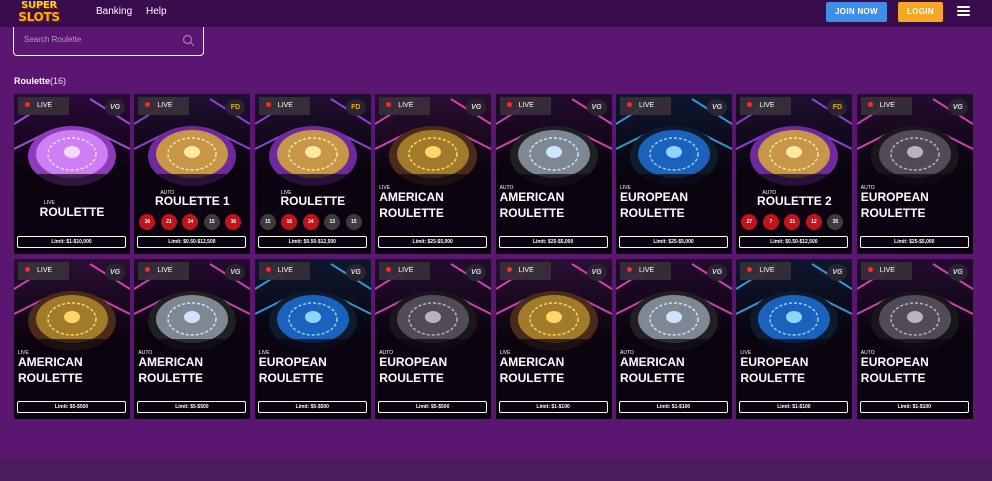  I want to click on hamburger-menu-icon, so click(963, 11).